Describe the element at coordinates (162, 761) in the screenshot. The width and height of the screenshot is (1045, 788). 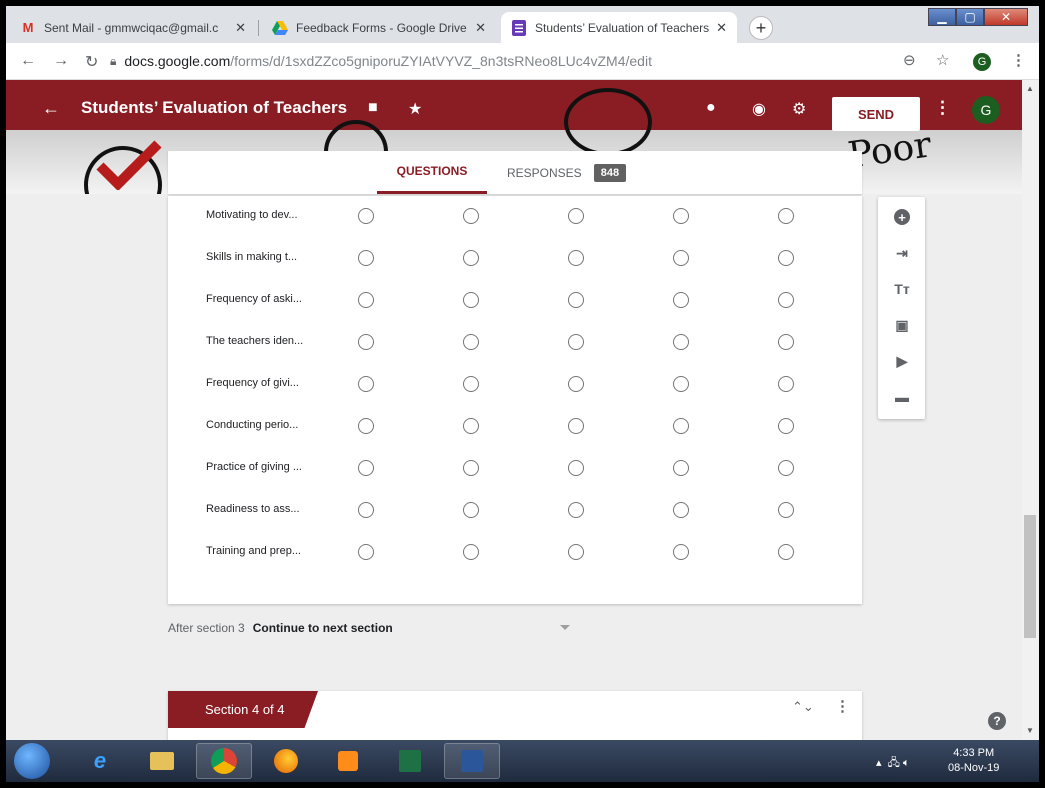
I see `file-explorer-icon` at that location.